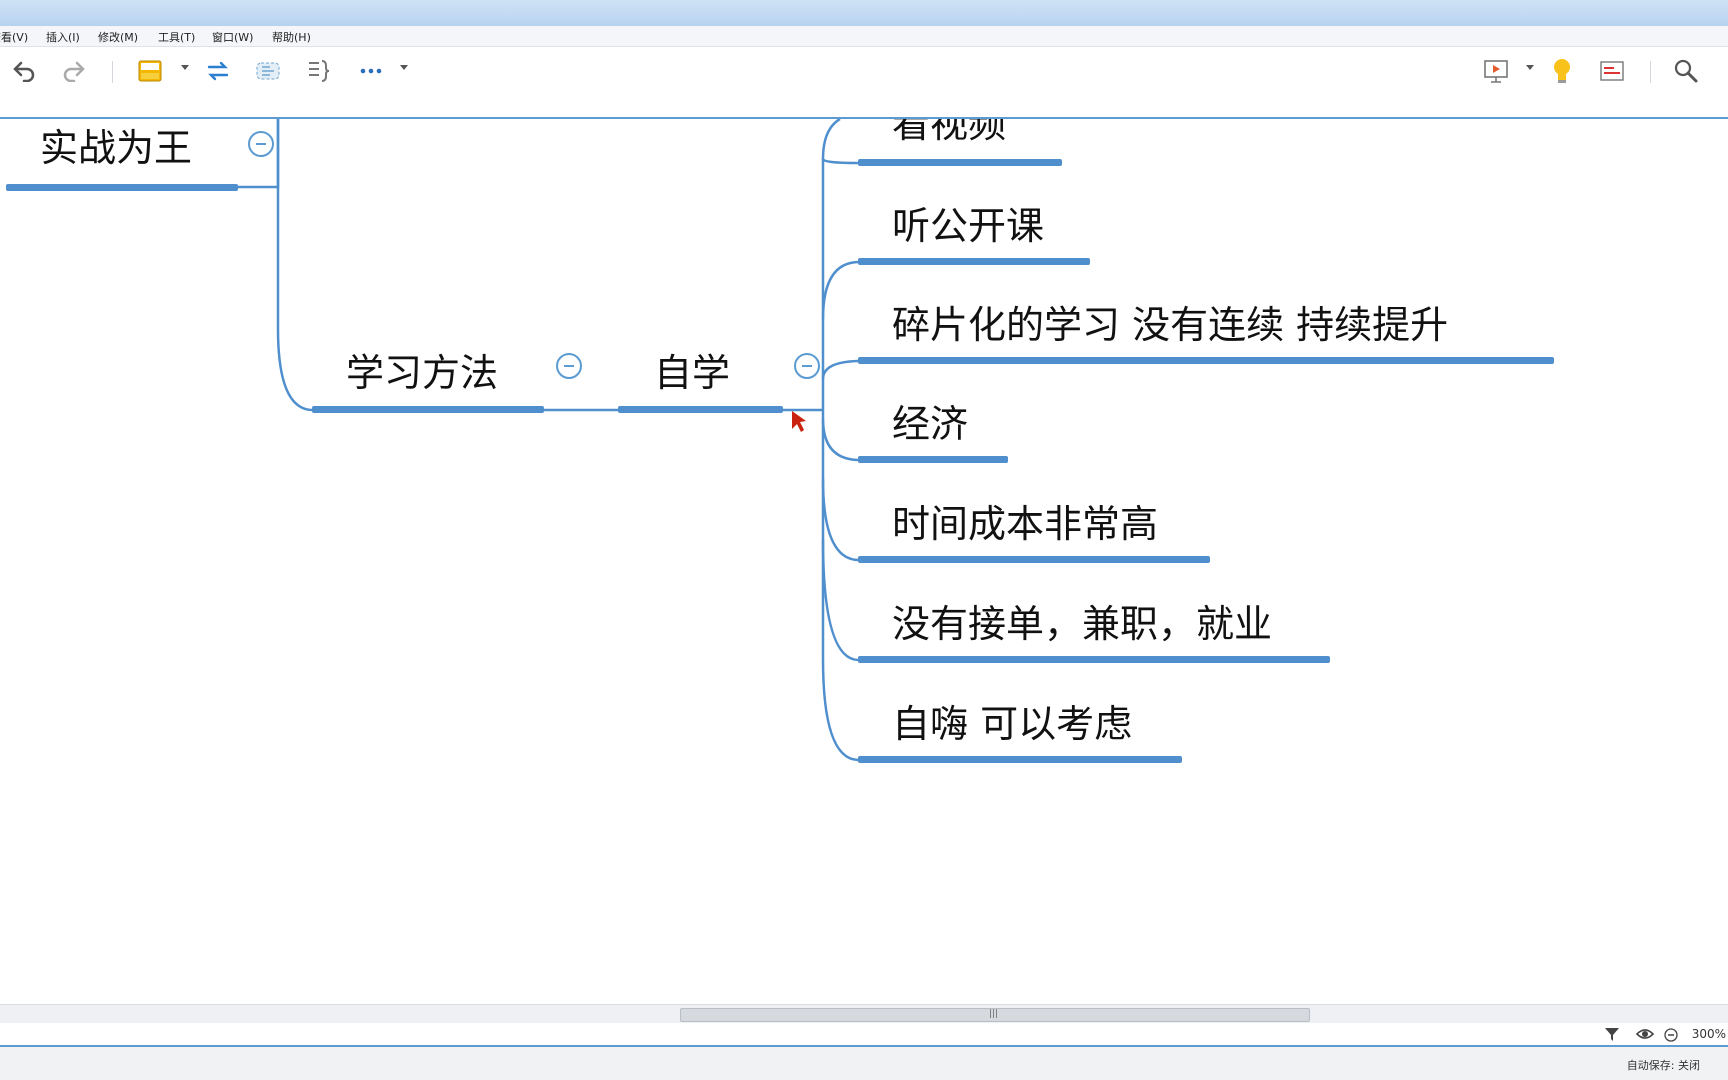 This screenshot has height=1080, width=1728. I want to click on presentation-dropdown-caret, so click(1530, 67).